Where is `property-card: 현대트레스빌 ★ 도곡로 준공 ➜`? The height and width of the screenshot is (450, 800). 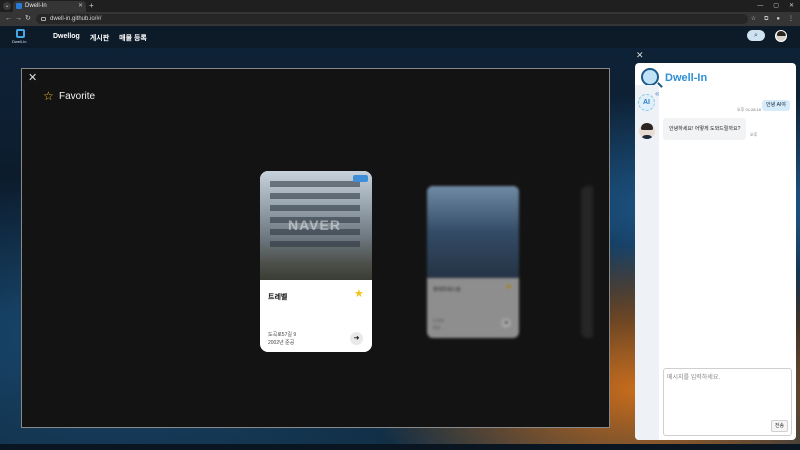 property-card: 현대트레스빌 ★ 도곡로 준공 ➜ is located at coordinates (473, 262).